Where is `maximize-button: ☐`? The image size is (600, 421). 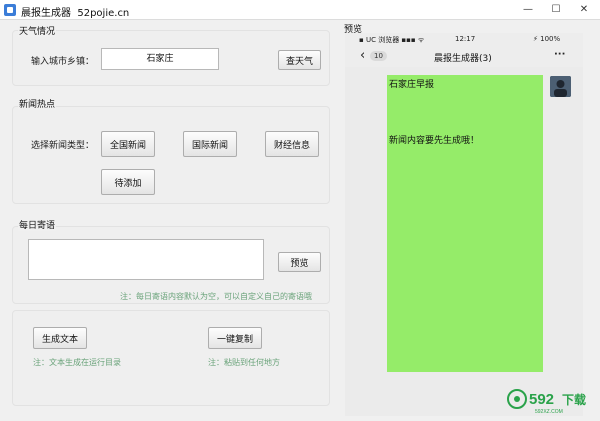
maximize-button: ☐ is located at coordinates (556, 10).